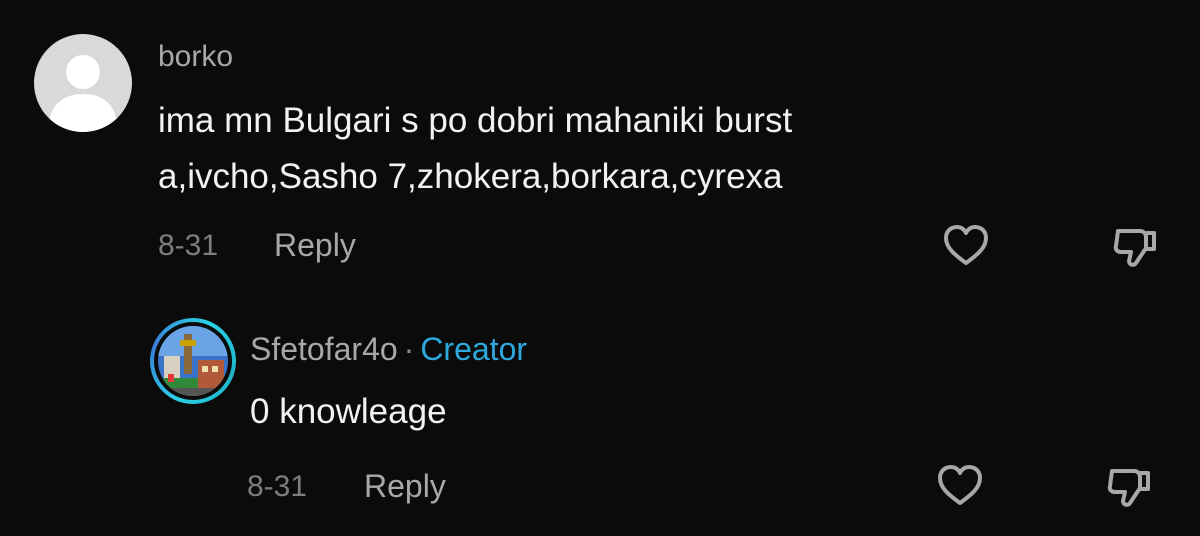  Describe the element at coordinates (83, 93) in the screenshot. I see `default-user-icon` at that location.